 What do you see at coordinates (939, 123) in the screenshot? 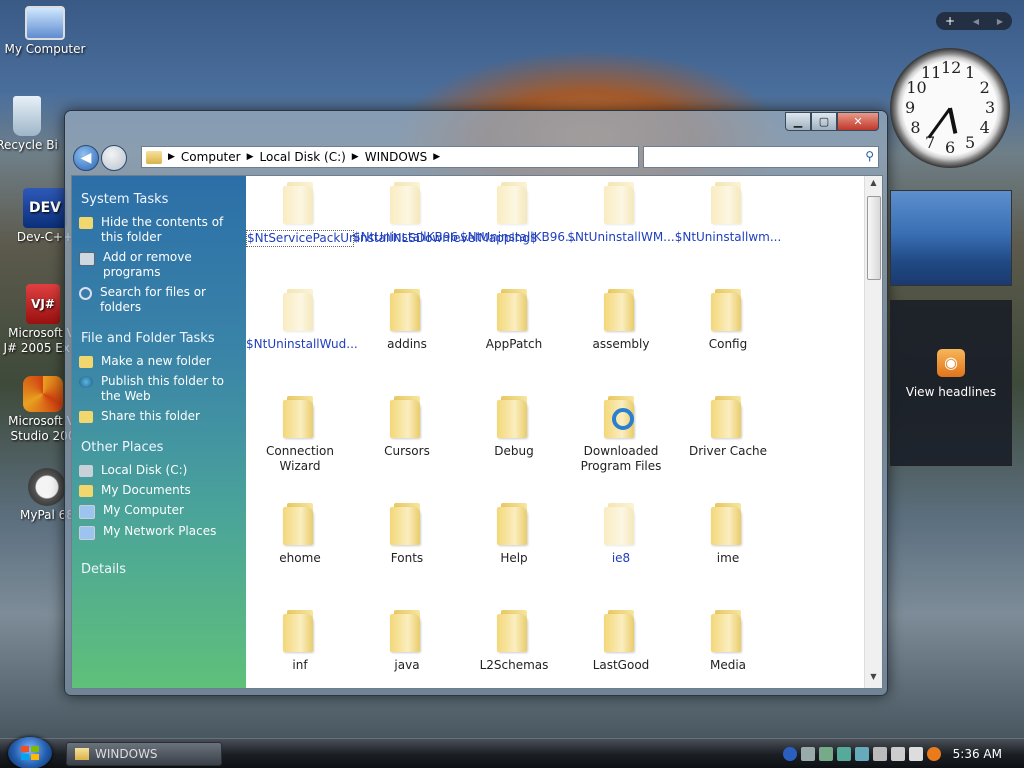
I see `clock-minute-hand` at bounding box center [939, 123].